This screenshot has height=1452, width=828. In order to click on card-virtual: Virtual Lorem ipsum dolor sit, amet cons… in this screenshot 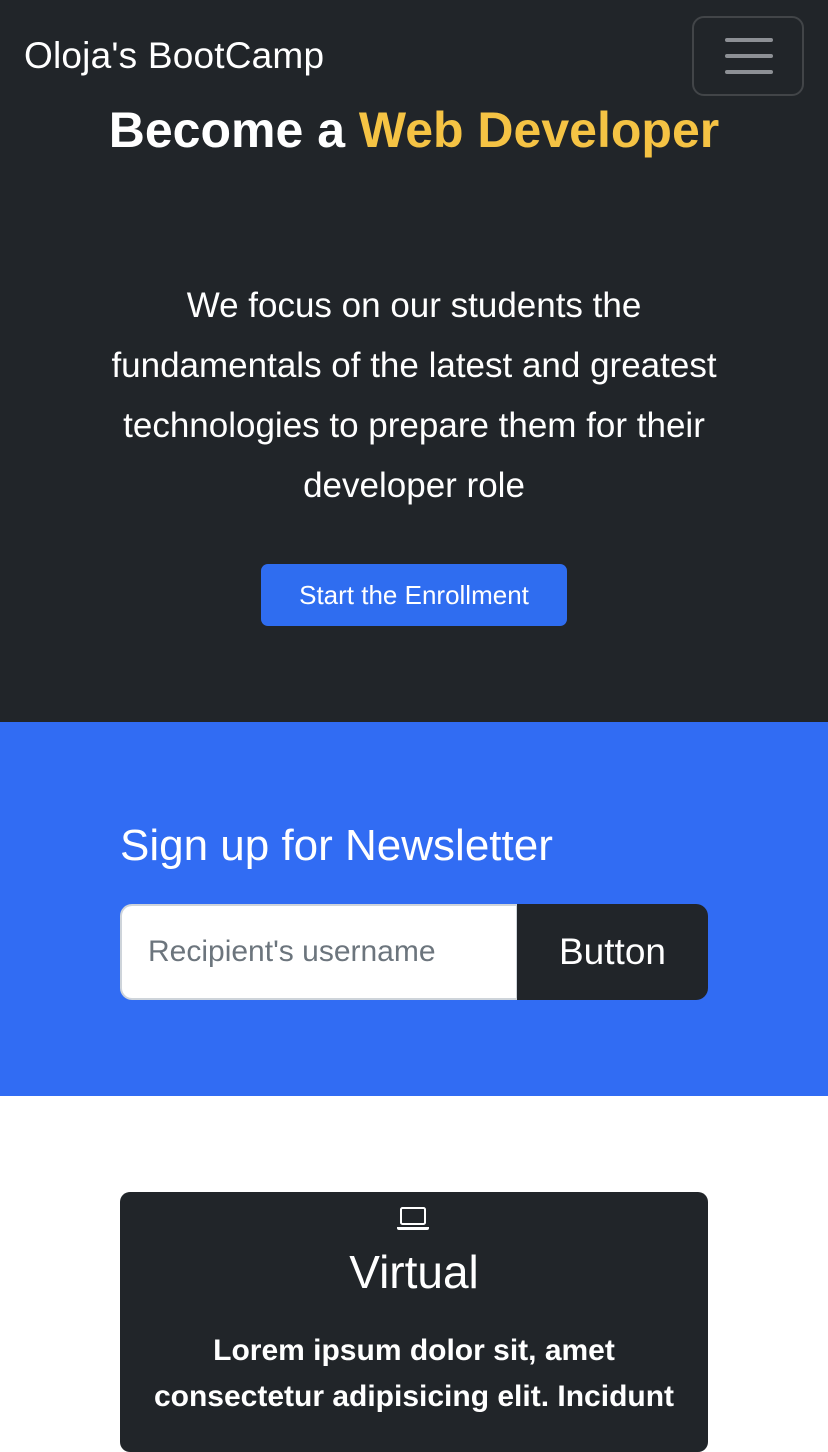, I will do `click(414, 1322)`.